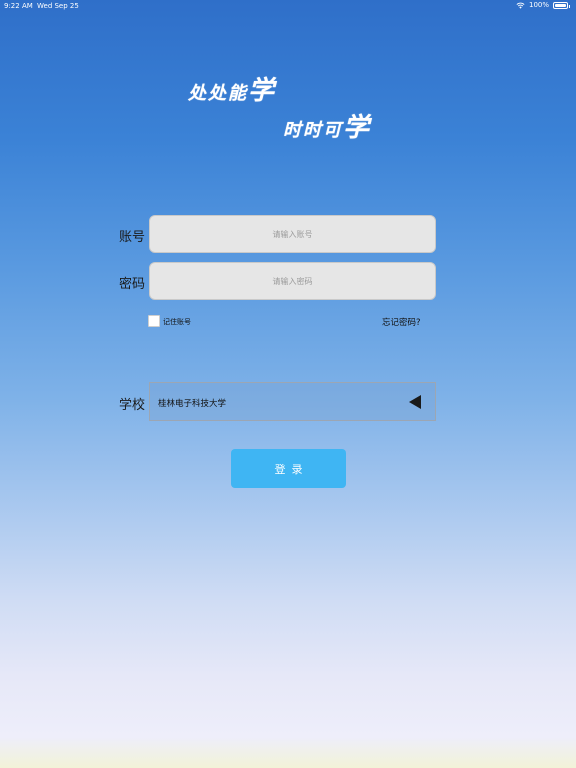 This screenshot has height=768, width=576. I want to click on slogan-line-2-text: 时时可, so click(313, 130).